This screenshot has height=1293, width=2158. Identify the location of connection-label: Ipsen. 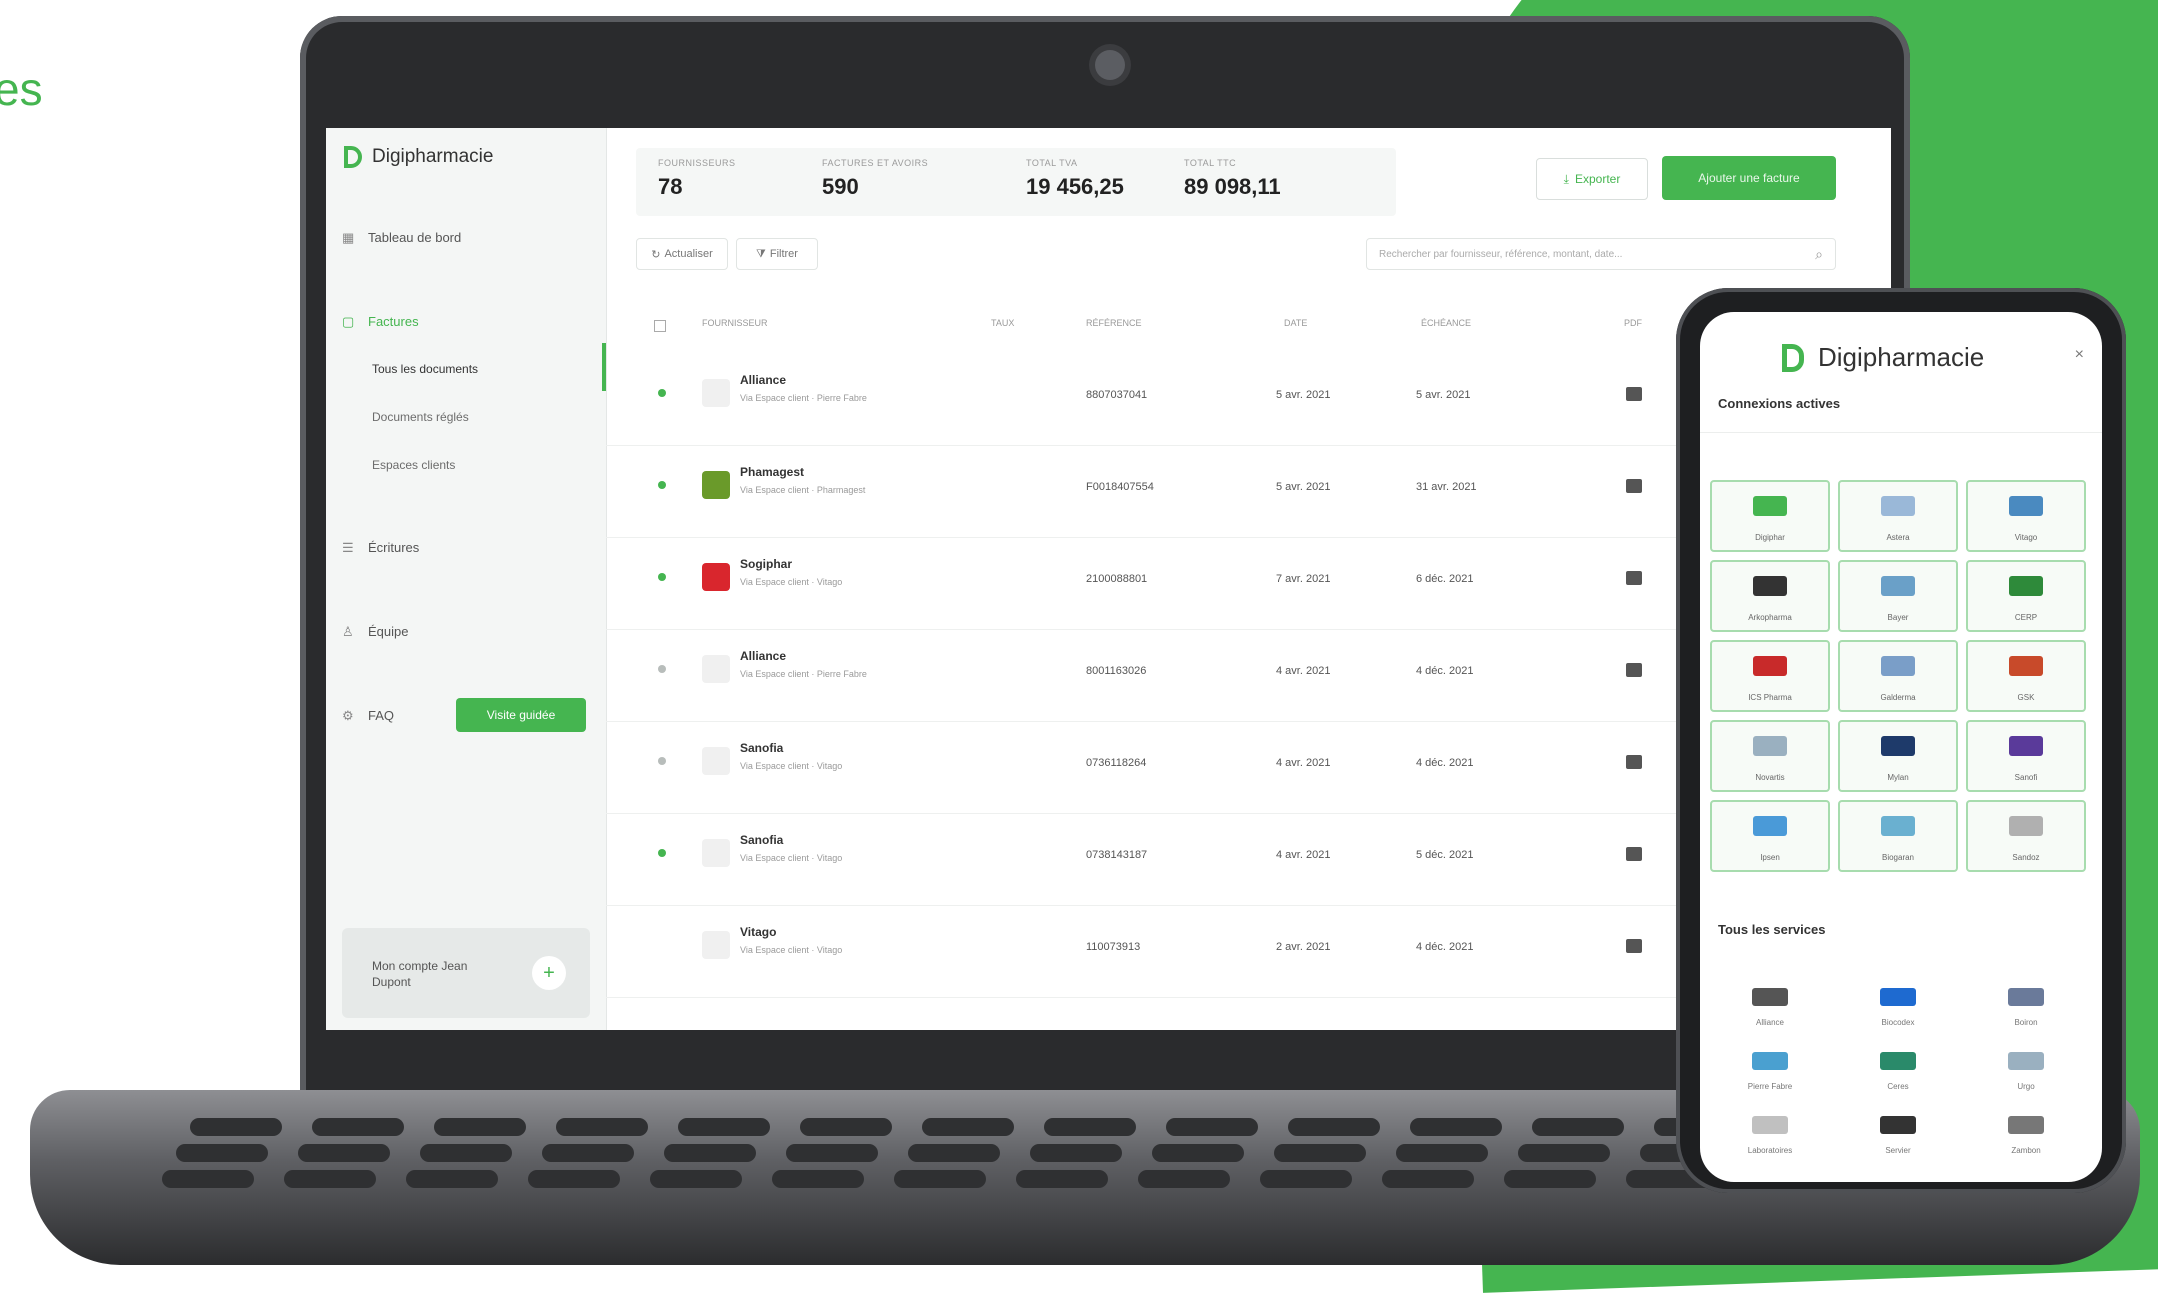
(1770, 857).